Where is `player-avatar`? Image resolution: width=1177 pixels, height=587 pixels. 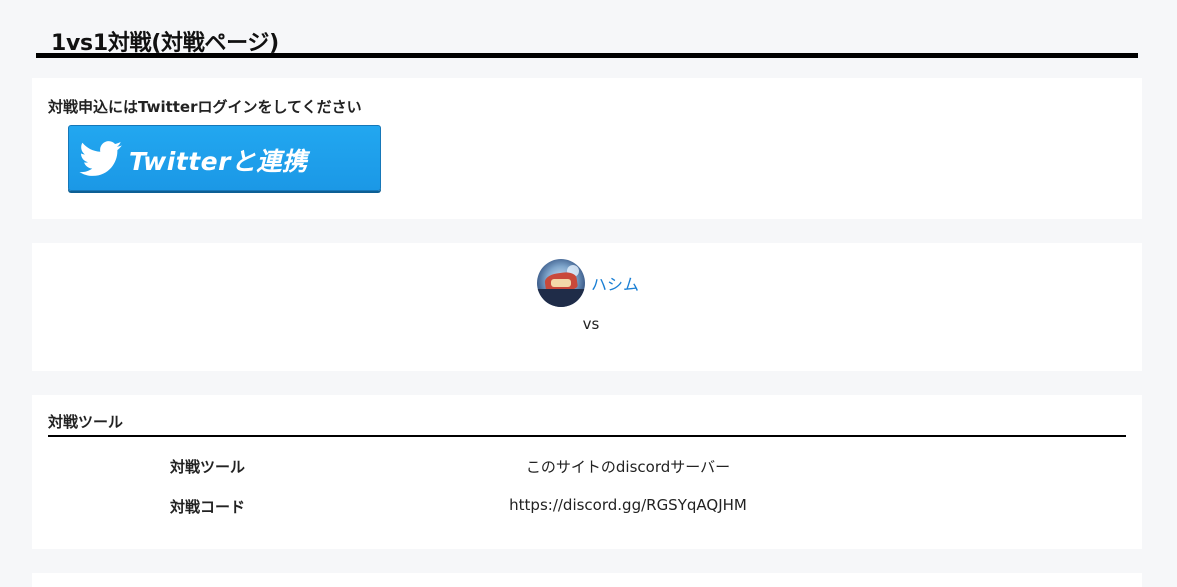 player-avatar is located at coordinates (561, 283).